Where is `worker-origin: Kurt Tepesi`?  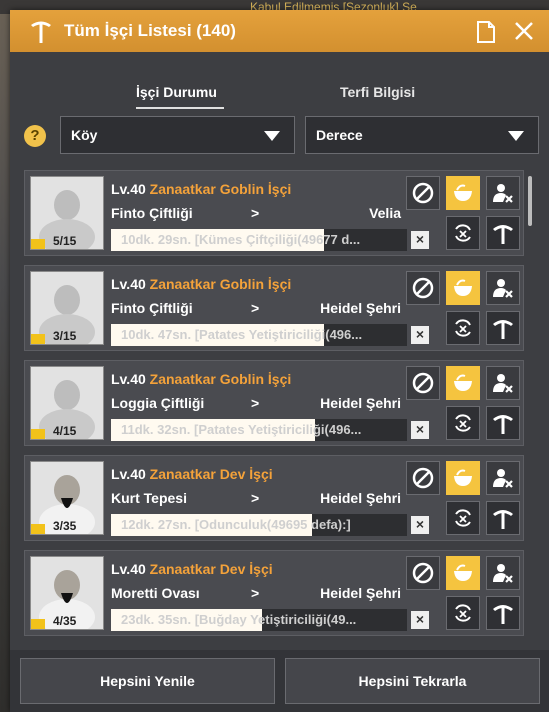
worker-origin: Kurt Tepesi is located at coordinates (149, 498).